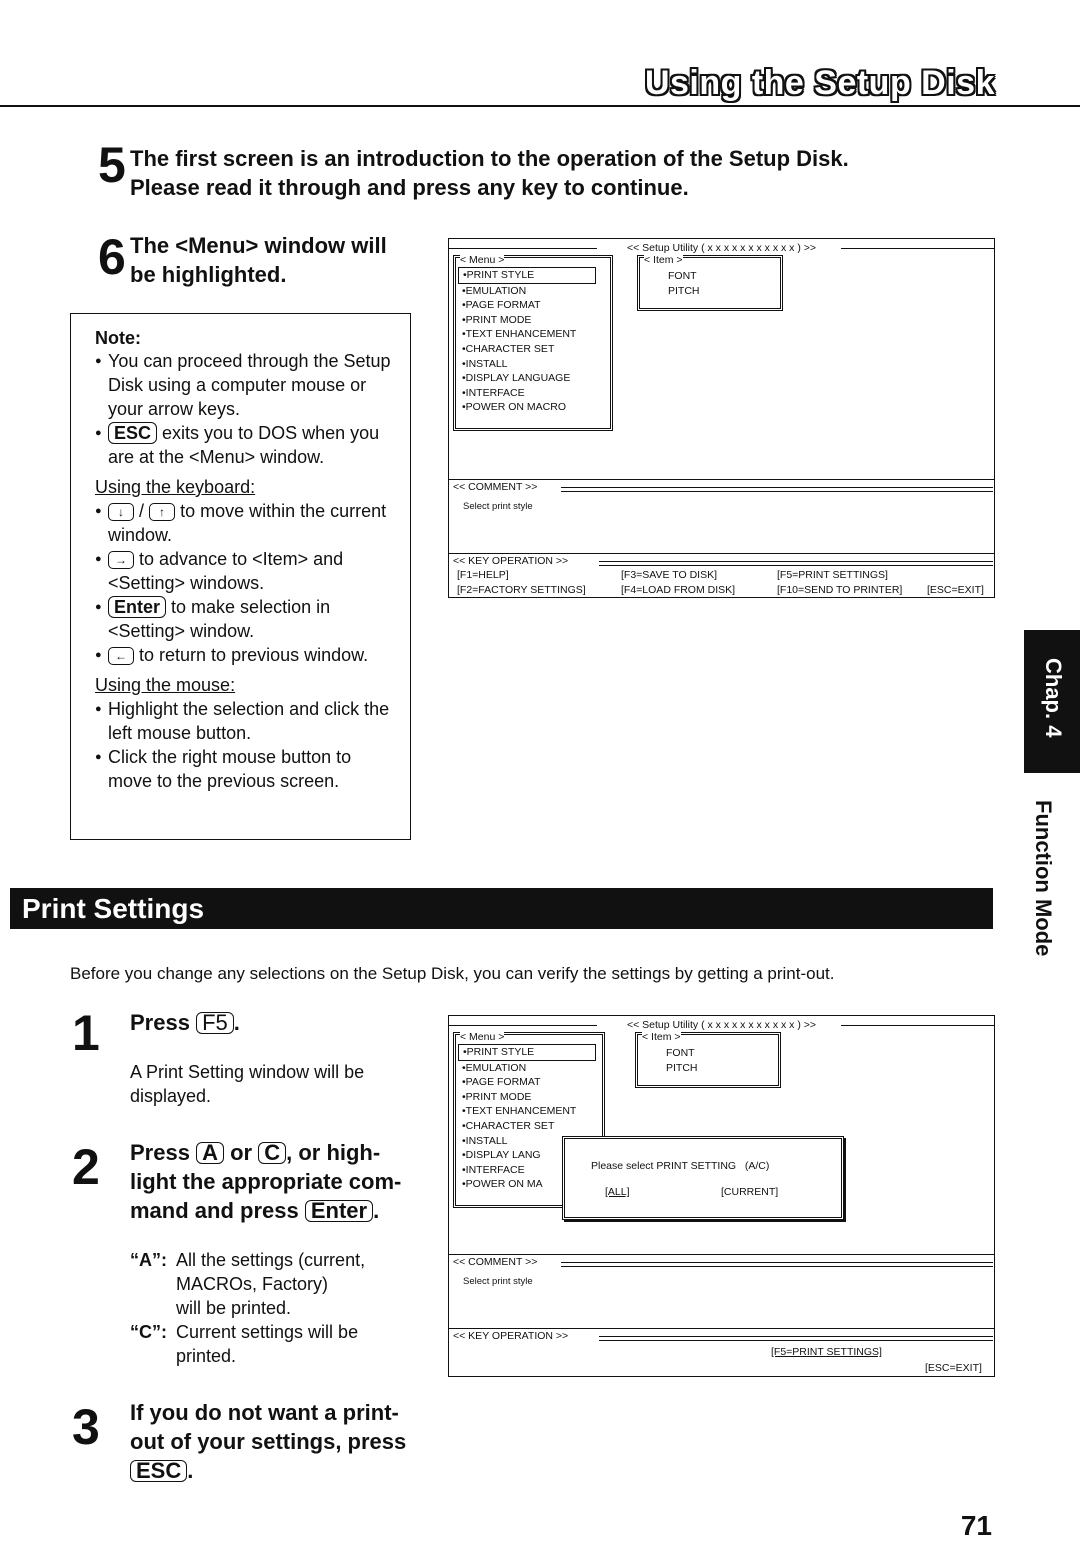 This screenshot has width=1080, height=1542. I want to click on chapter-tab: Chap. 4, so click(1052, 701).